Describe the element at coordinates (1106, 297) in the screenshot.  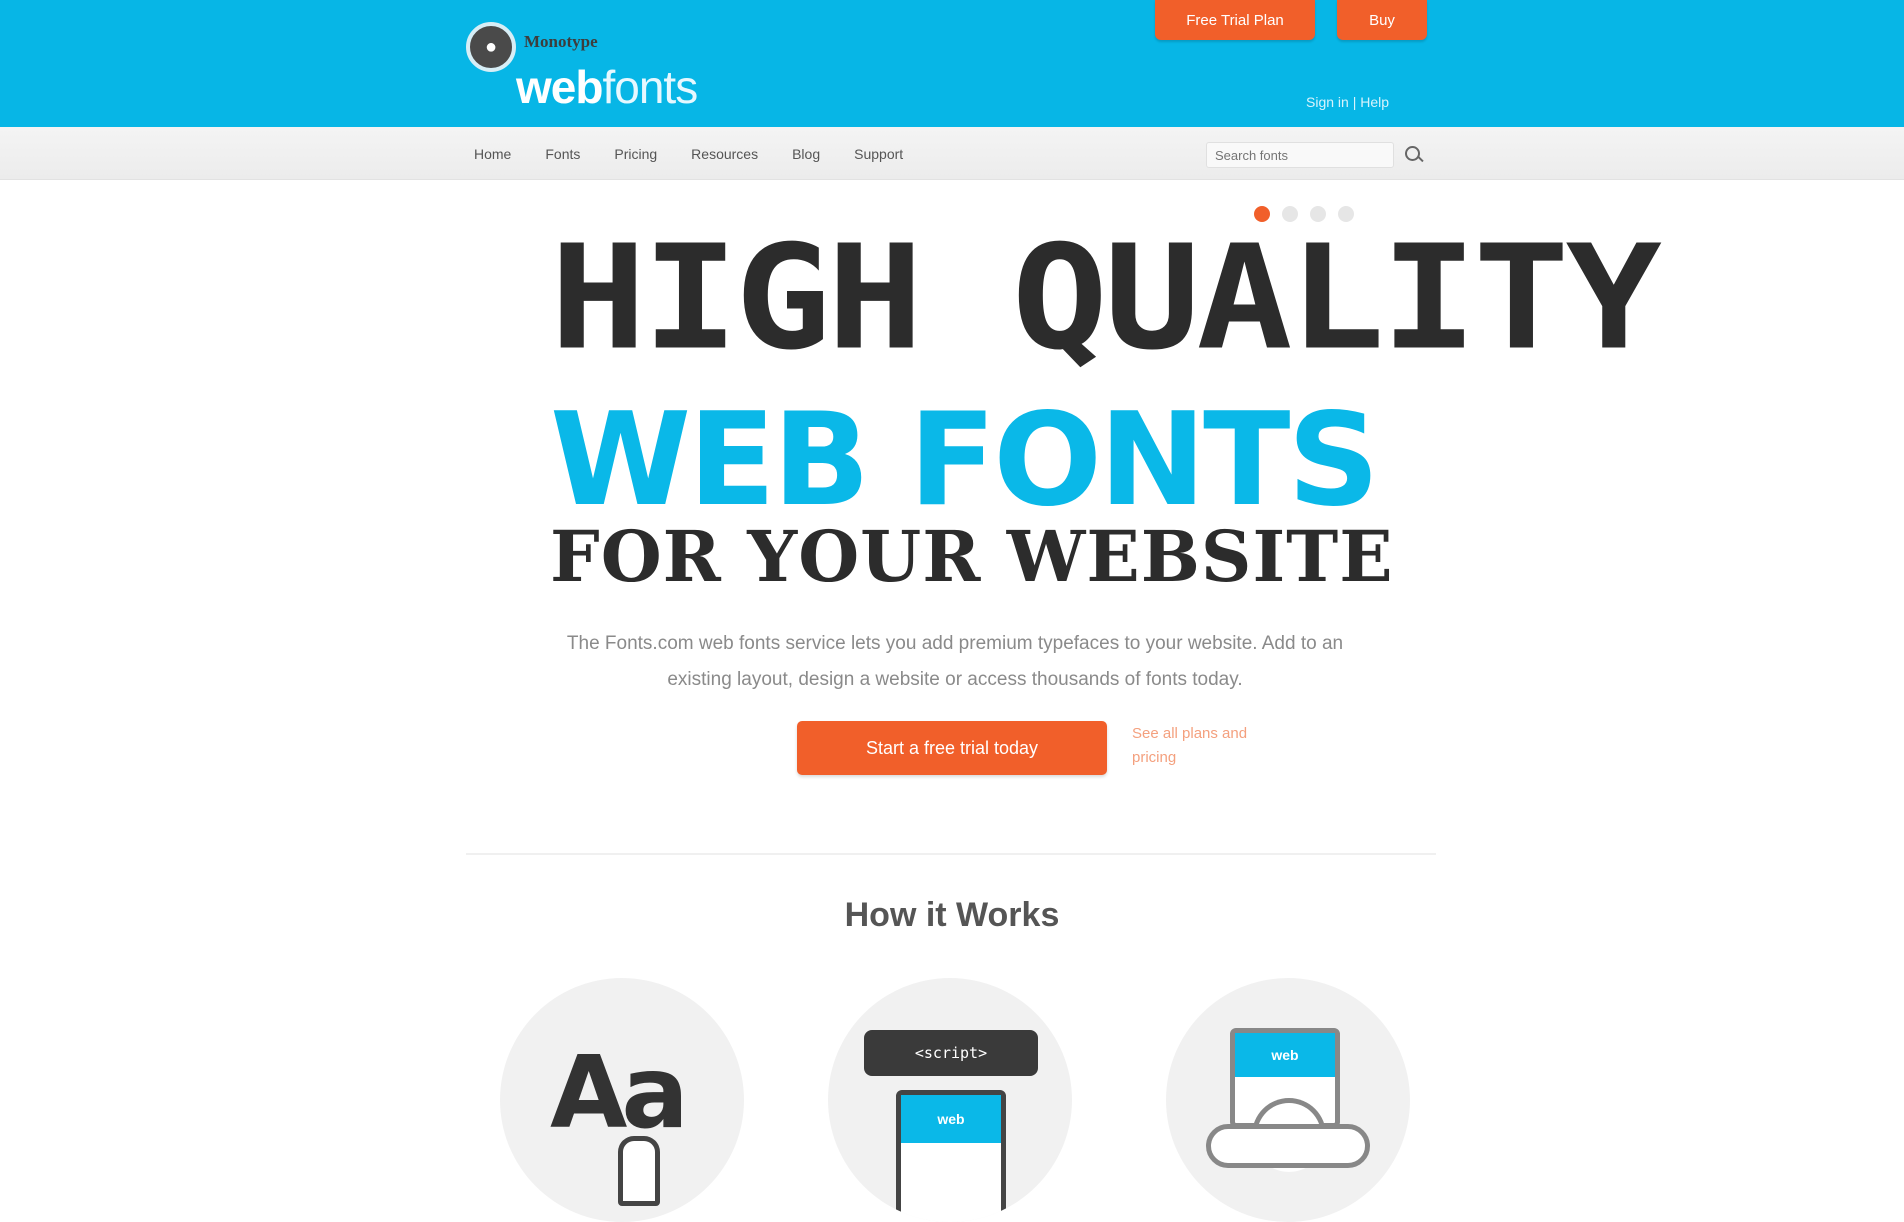
I see `hero-headline-1: HIGH QUALITY` at that location.